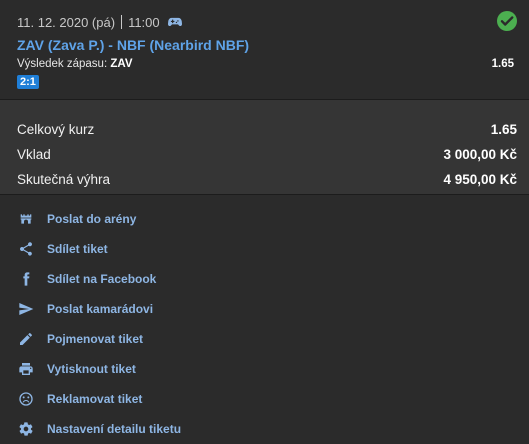  I want to click on bet-market: Výsledek zápasu: ZAV, so click(75, 64).